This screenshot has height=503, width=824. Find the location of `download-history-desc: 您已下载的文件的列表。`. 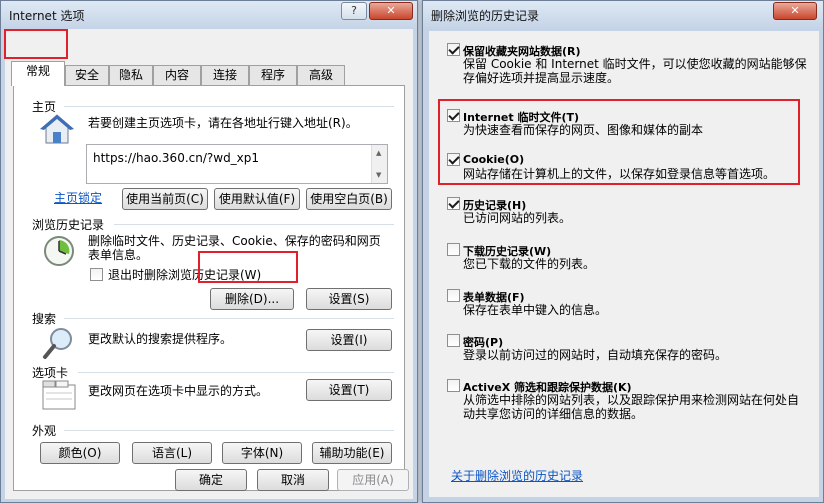

download-history-desc: 您已下载的文件的列表。 is located at coordinates (529, 264).